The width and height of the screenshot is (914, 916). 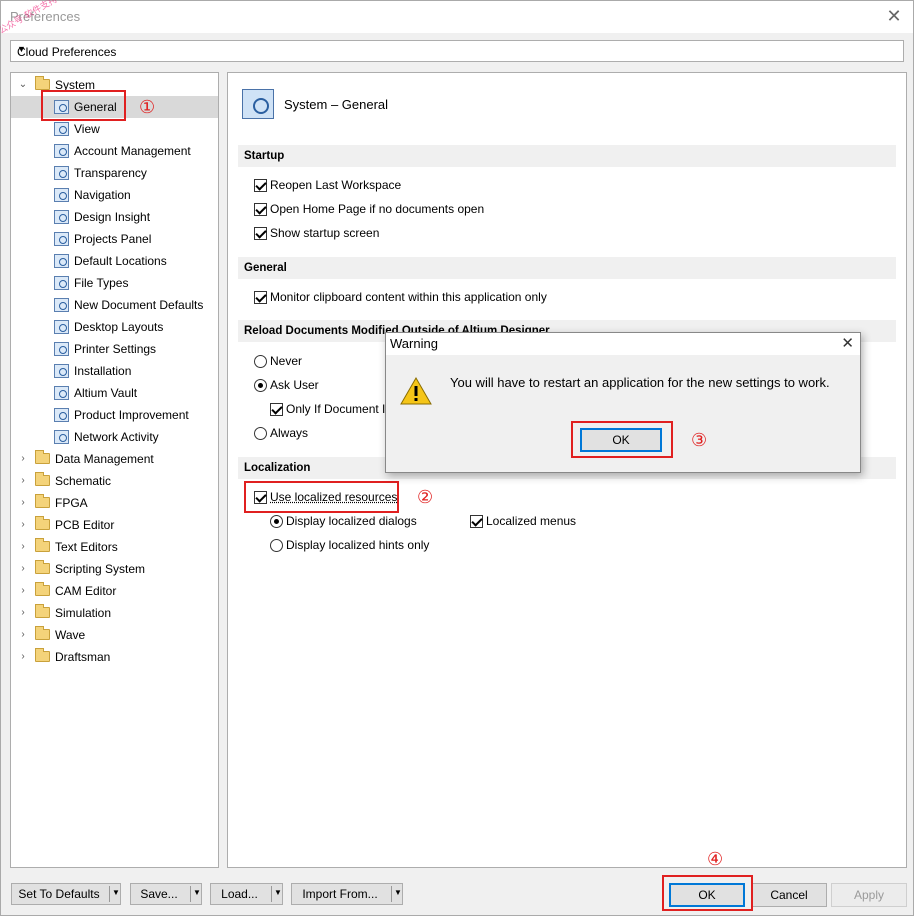 What do you see at coordinates (71, 503) in the screenshot?
I see `tree-item-label: FPGA` at bounding box center [71, 503].